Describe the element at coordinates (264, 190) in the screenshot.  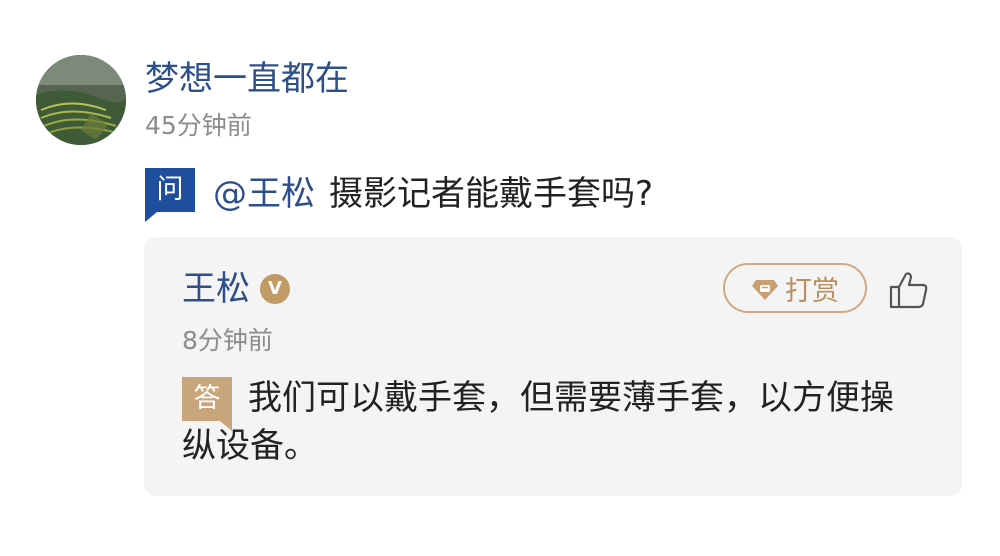
I see `mention-link: @王松` at that location.